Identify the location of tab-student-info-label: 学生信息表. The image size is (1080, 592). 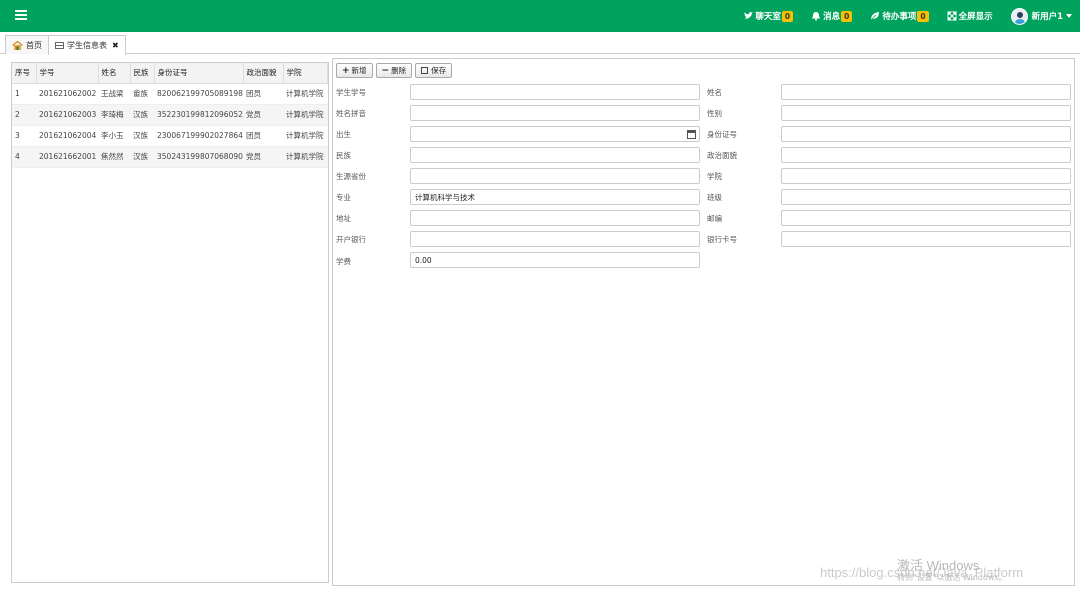
(87, 45).